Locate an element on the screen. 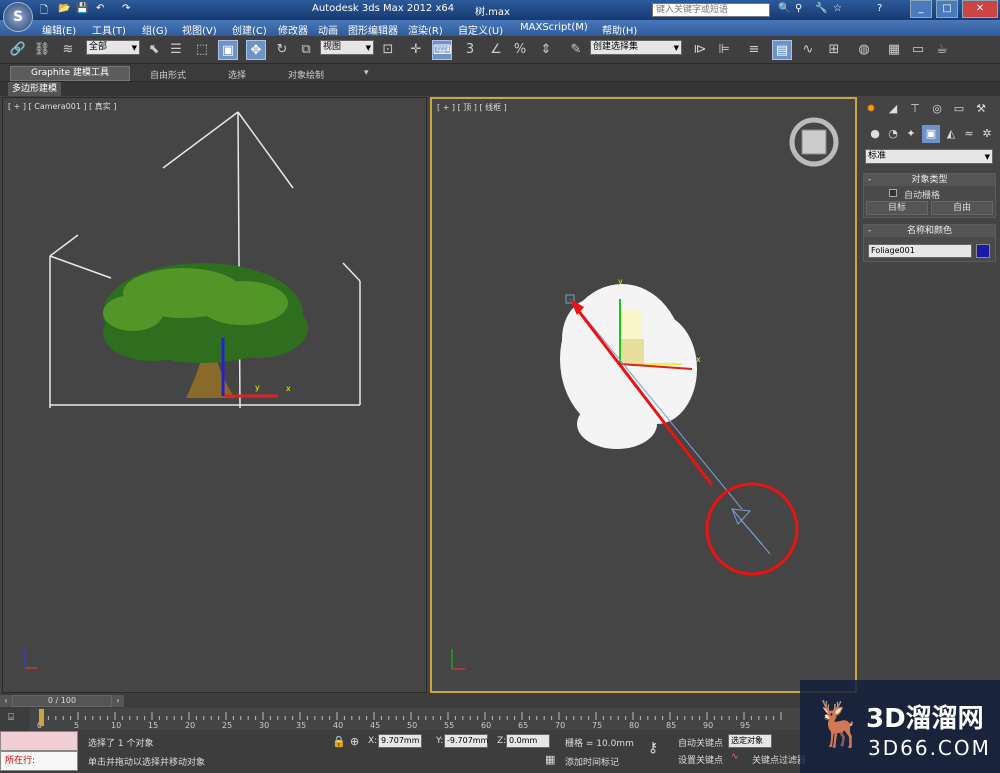 This screenshot has height=773, width=1000. select-object-icon: ⬉ is located at coordinates (154, 50).